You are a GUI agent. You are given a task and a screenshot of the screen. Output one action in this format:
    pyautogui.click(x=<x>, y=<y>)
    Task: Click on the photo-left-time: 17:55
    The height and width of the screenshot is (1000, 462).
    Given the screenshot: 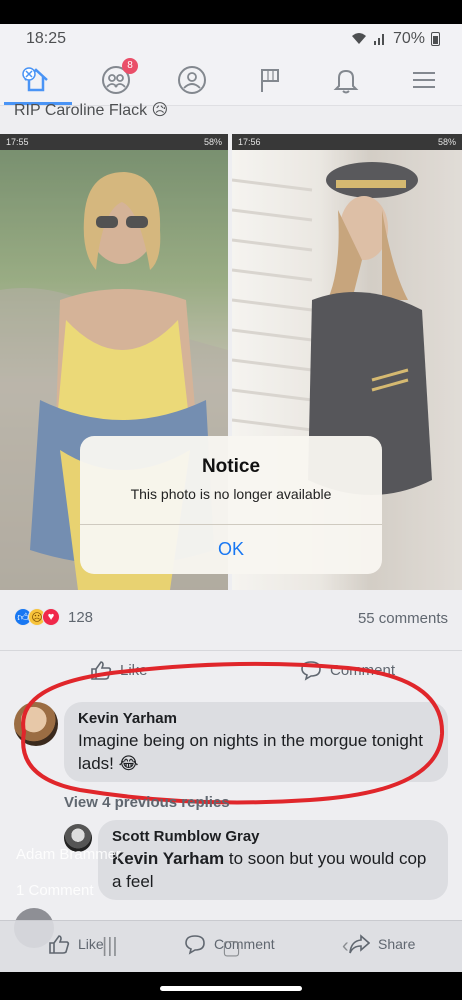 What is the action you would take?
    pyautogui.click(x=17, y=142)
    